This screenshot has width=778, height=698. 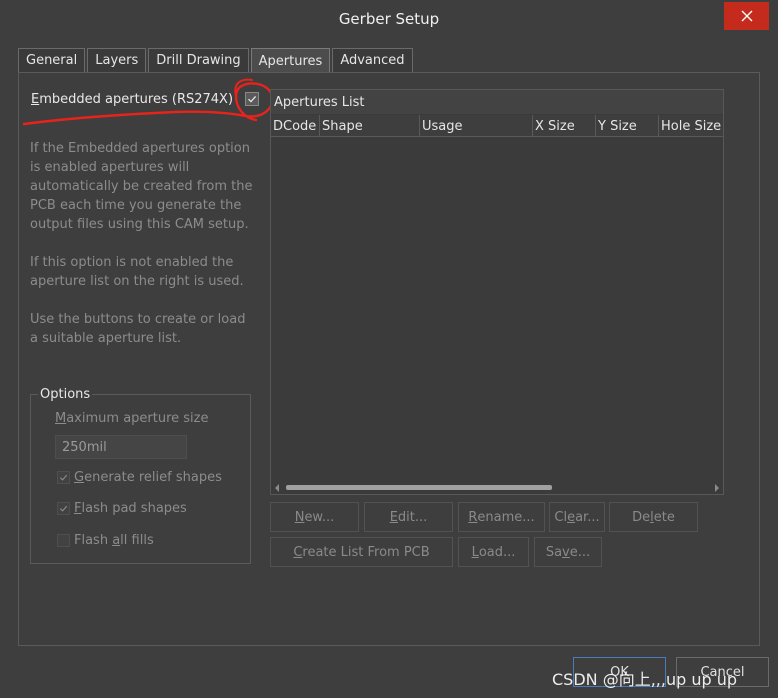 I want to click on scrollbar-thumb, so click(x=419, y=487).